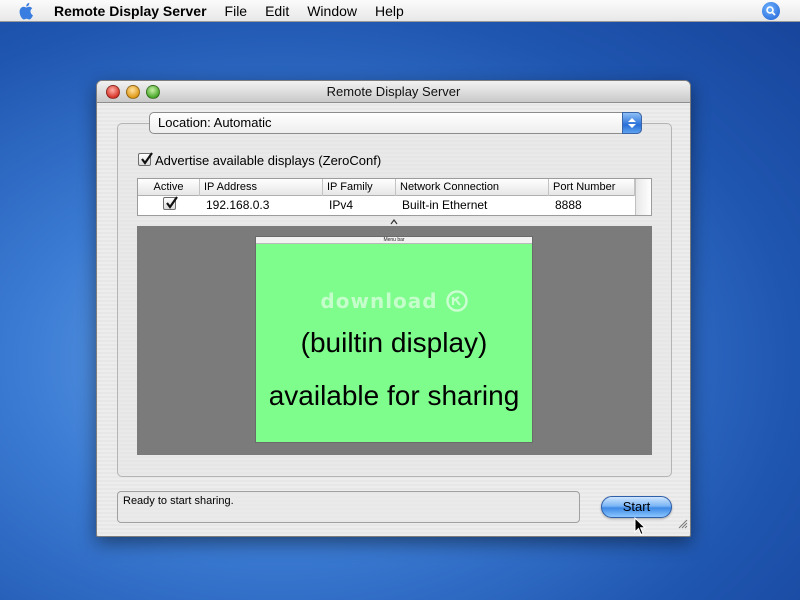 This screenshot has height=600, width=800. What do you see at coordinates (394, 222) in the screenshot?
I see `splitter-caret-icon` at bounding box center [394, 222].